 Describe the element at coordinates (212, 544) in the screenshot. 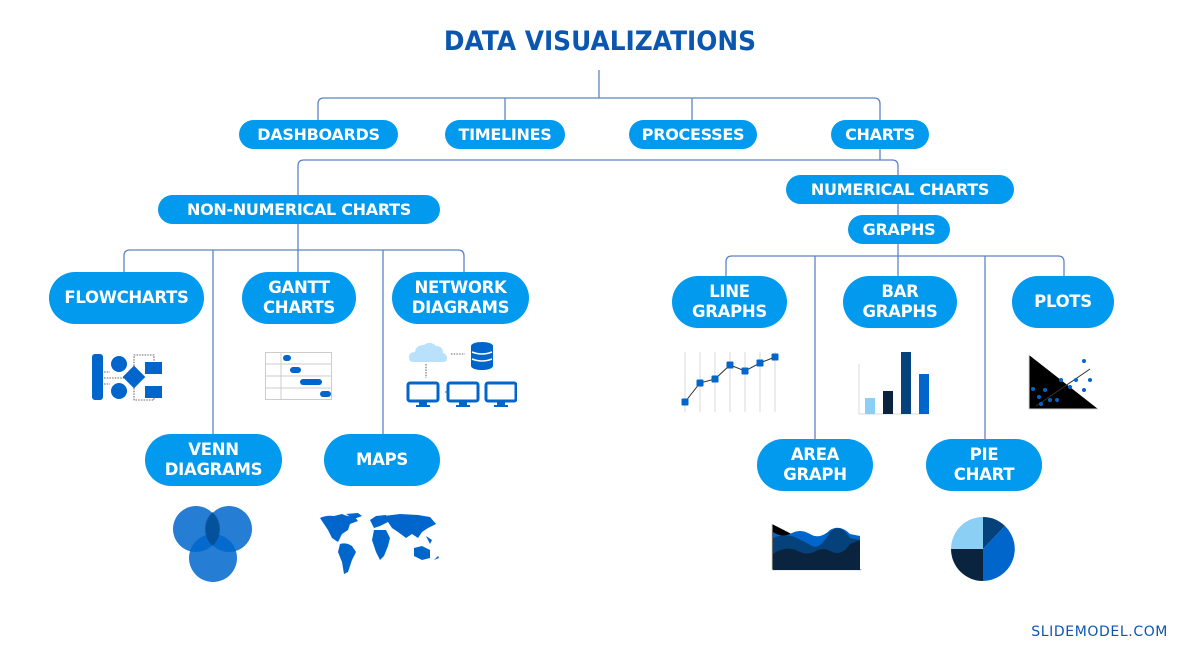

I see `venn-diagram-icon` at that location.